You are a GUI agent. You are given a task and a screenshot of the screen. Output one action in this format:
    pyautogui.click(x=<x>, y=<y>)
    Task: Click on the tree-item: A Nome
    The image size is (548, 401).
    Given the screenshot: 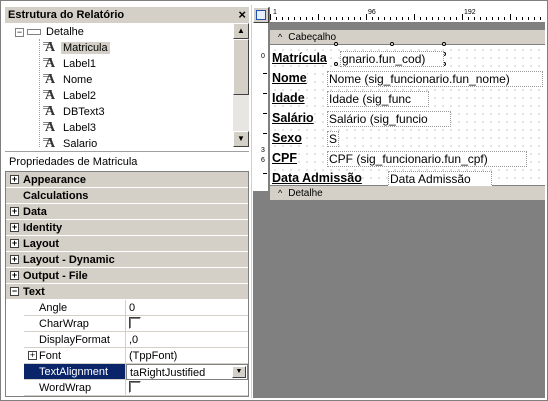 What is the action you would take?
    pyautogui.click(x=68, y=80)
    